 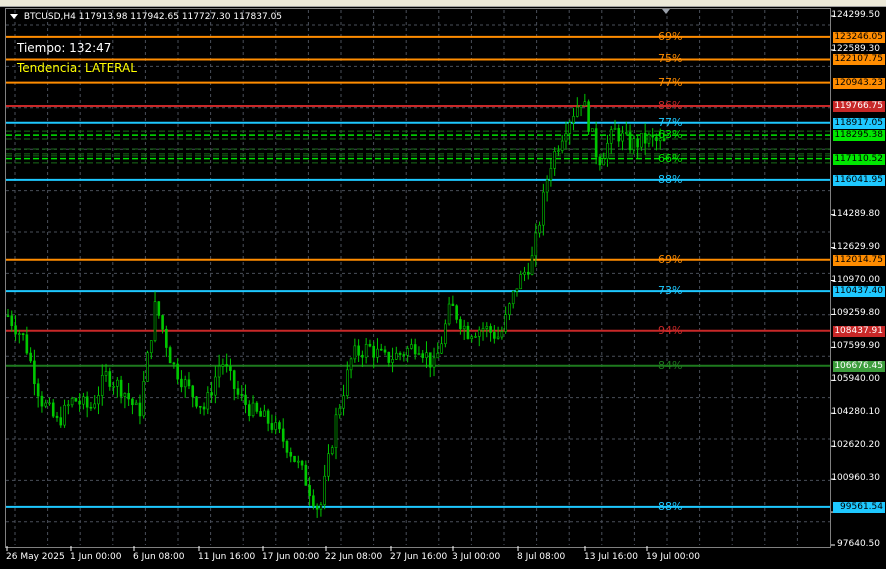 I want to click on date-tick-label: 22 Jun 08:00, so click(x=354, y=557).